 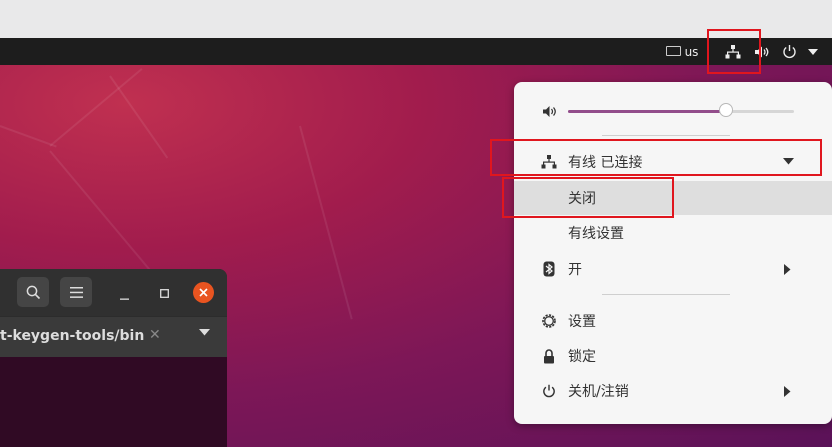 What do you see at coordinates (549, 269) in the screenshot?
I see `bluetooth-icon` at bounding box center [549, 269].